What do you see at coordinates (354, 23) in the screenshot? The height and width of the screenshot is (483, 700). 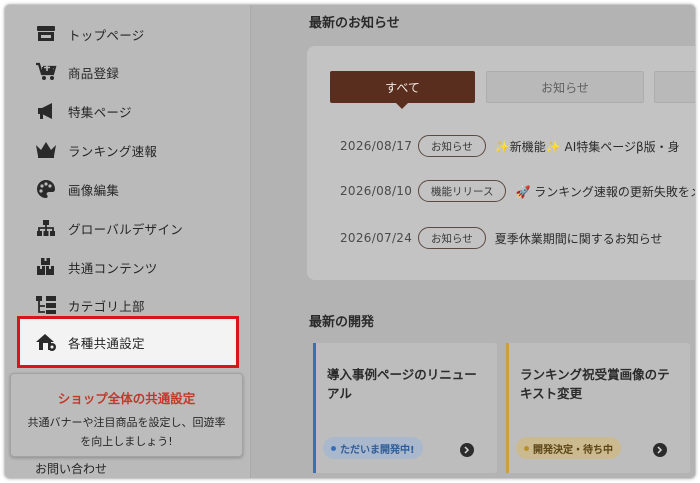 I see `news-section-title: 最新のお知らせ` at bounding box center [354, 23].